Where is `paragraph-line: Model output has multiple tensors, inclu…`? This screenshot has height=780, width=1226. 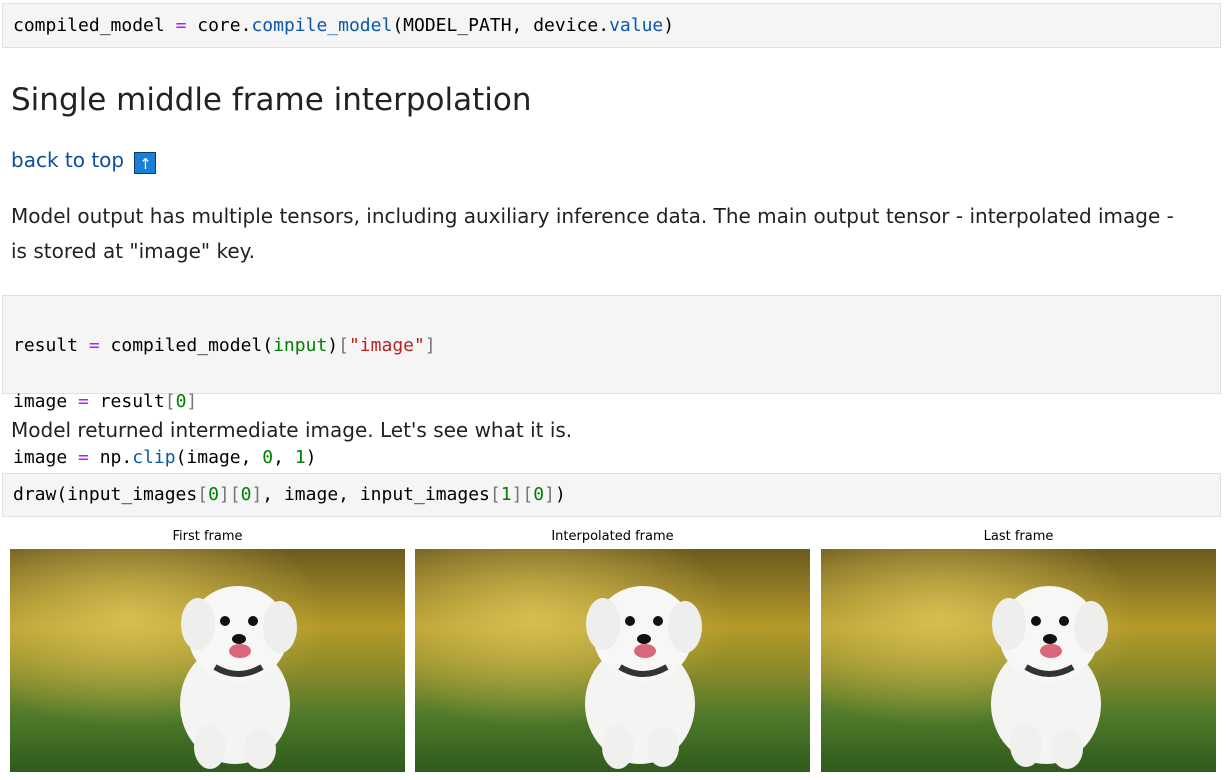 paragraph-line: Model output has multiple tensors, inclu… is located at coordinates (592, 216).